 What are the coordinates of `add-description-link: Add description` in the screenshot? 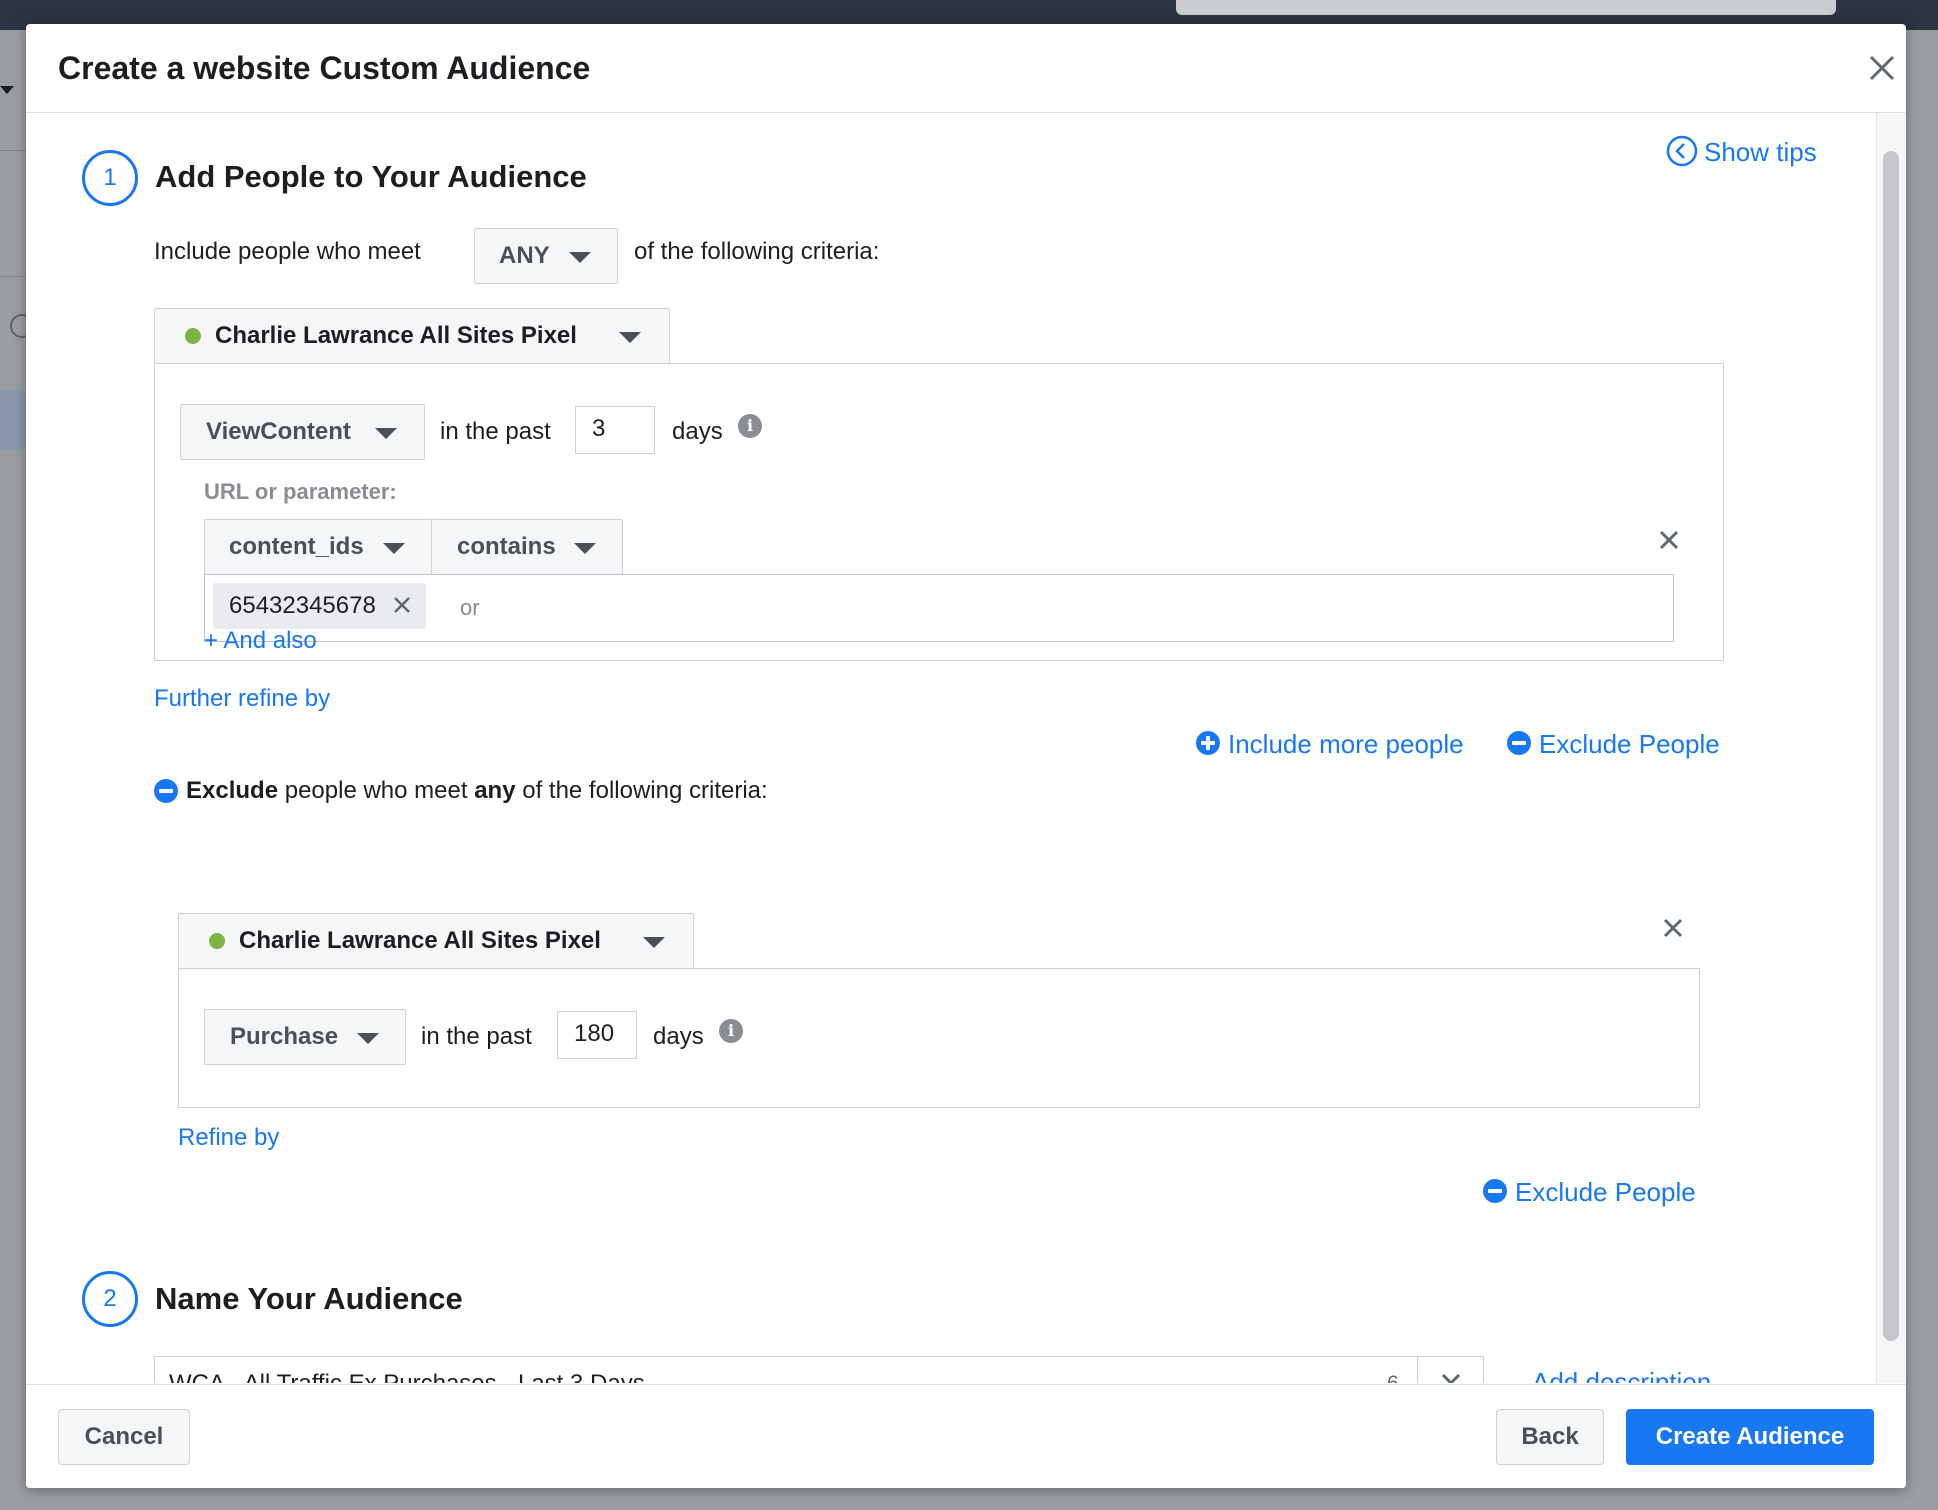 It's located at (1621, 1375).